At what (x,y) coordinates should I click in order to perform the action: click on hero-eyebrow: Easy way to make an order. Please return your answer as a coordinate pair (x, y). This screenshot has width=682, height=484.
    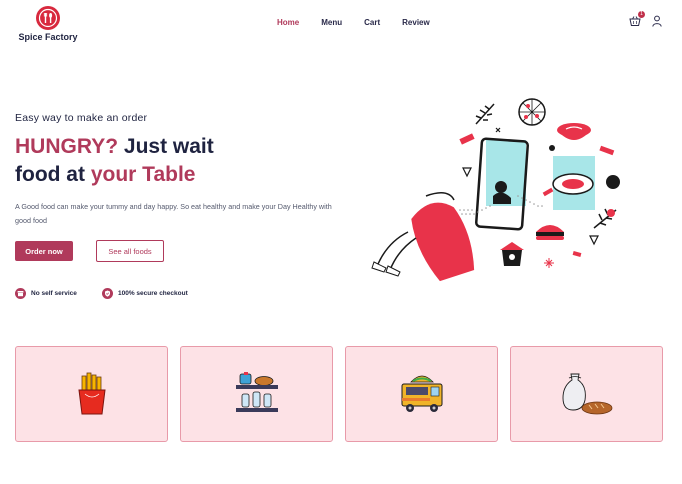
    Looking at the image, I should click on (81, 118).